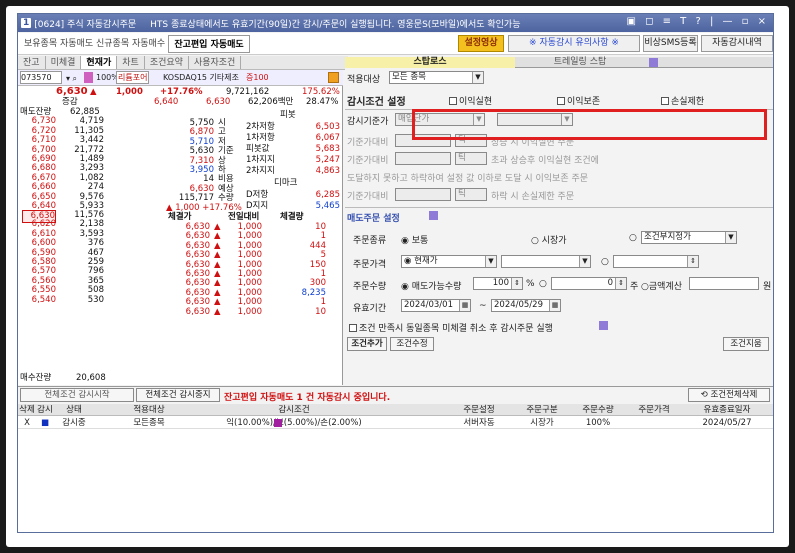 Image resolution: width=795 pixels, height=553 pixels. I want to click on order-qty-sellable: 매도가능수량, so click(436, 287).